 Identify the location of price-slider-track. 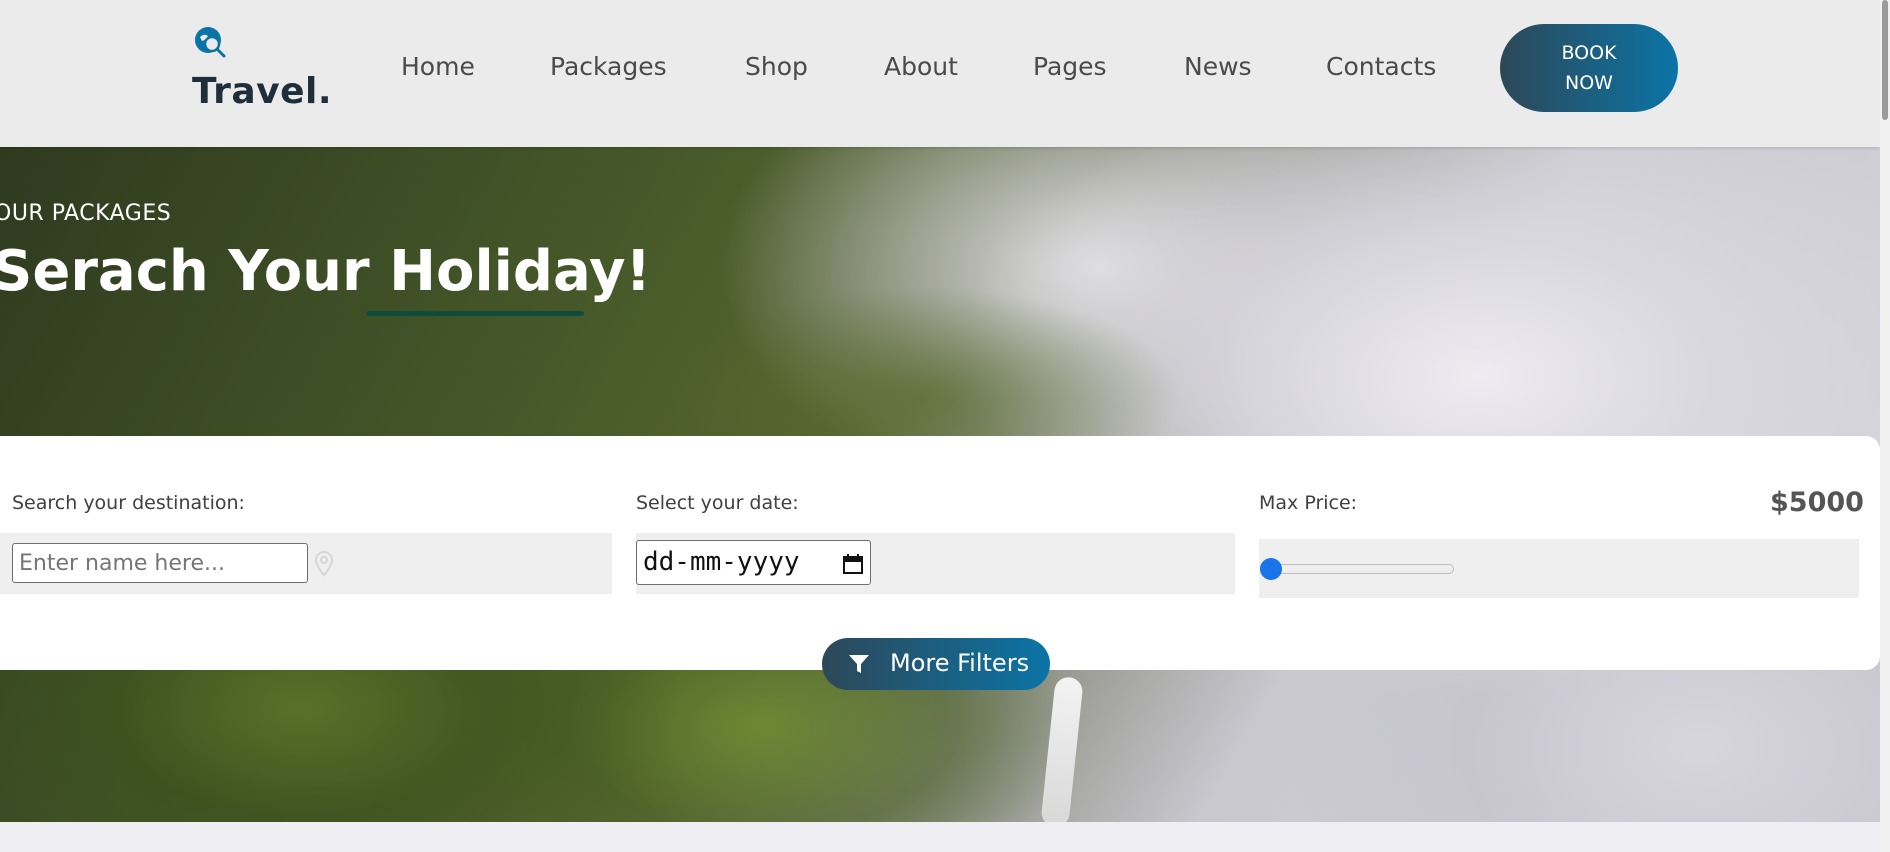
(1358, 569).